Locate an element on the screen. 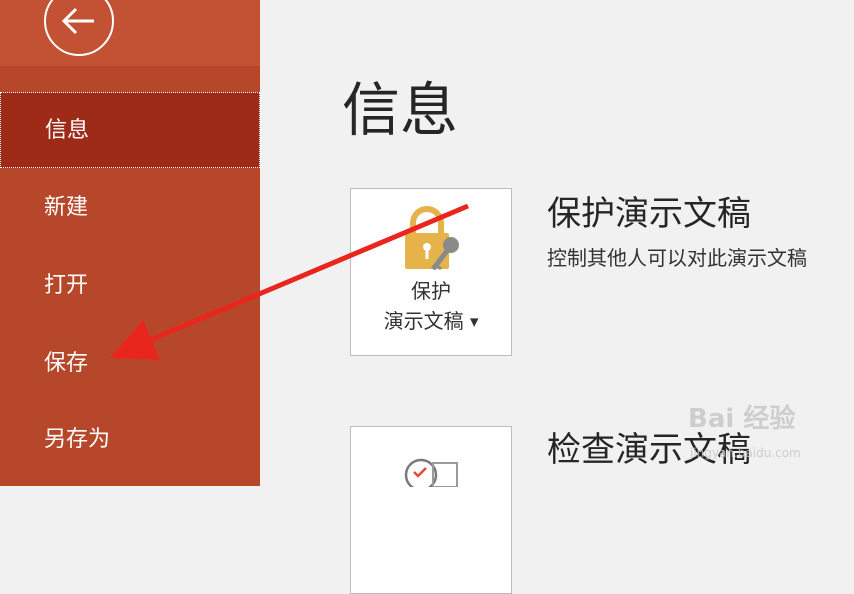 The width and height of the screenshot is (854, 594). nav-item-save-as: 另存为 is located at coordinates (130, 440).